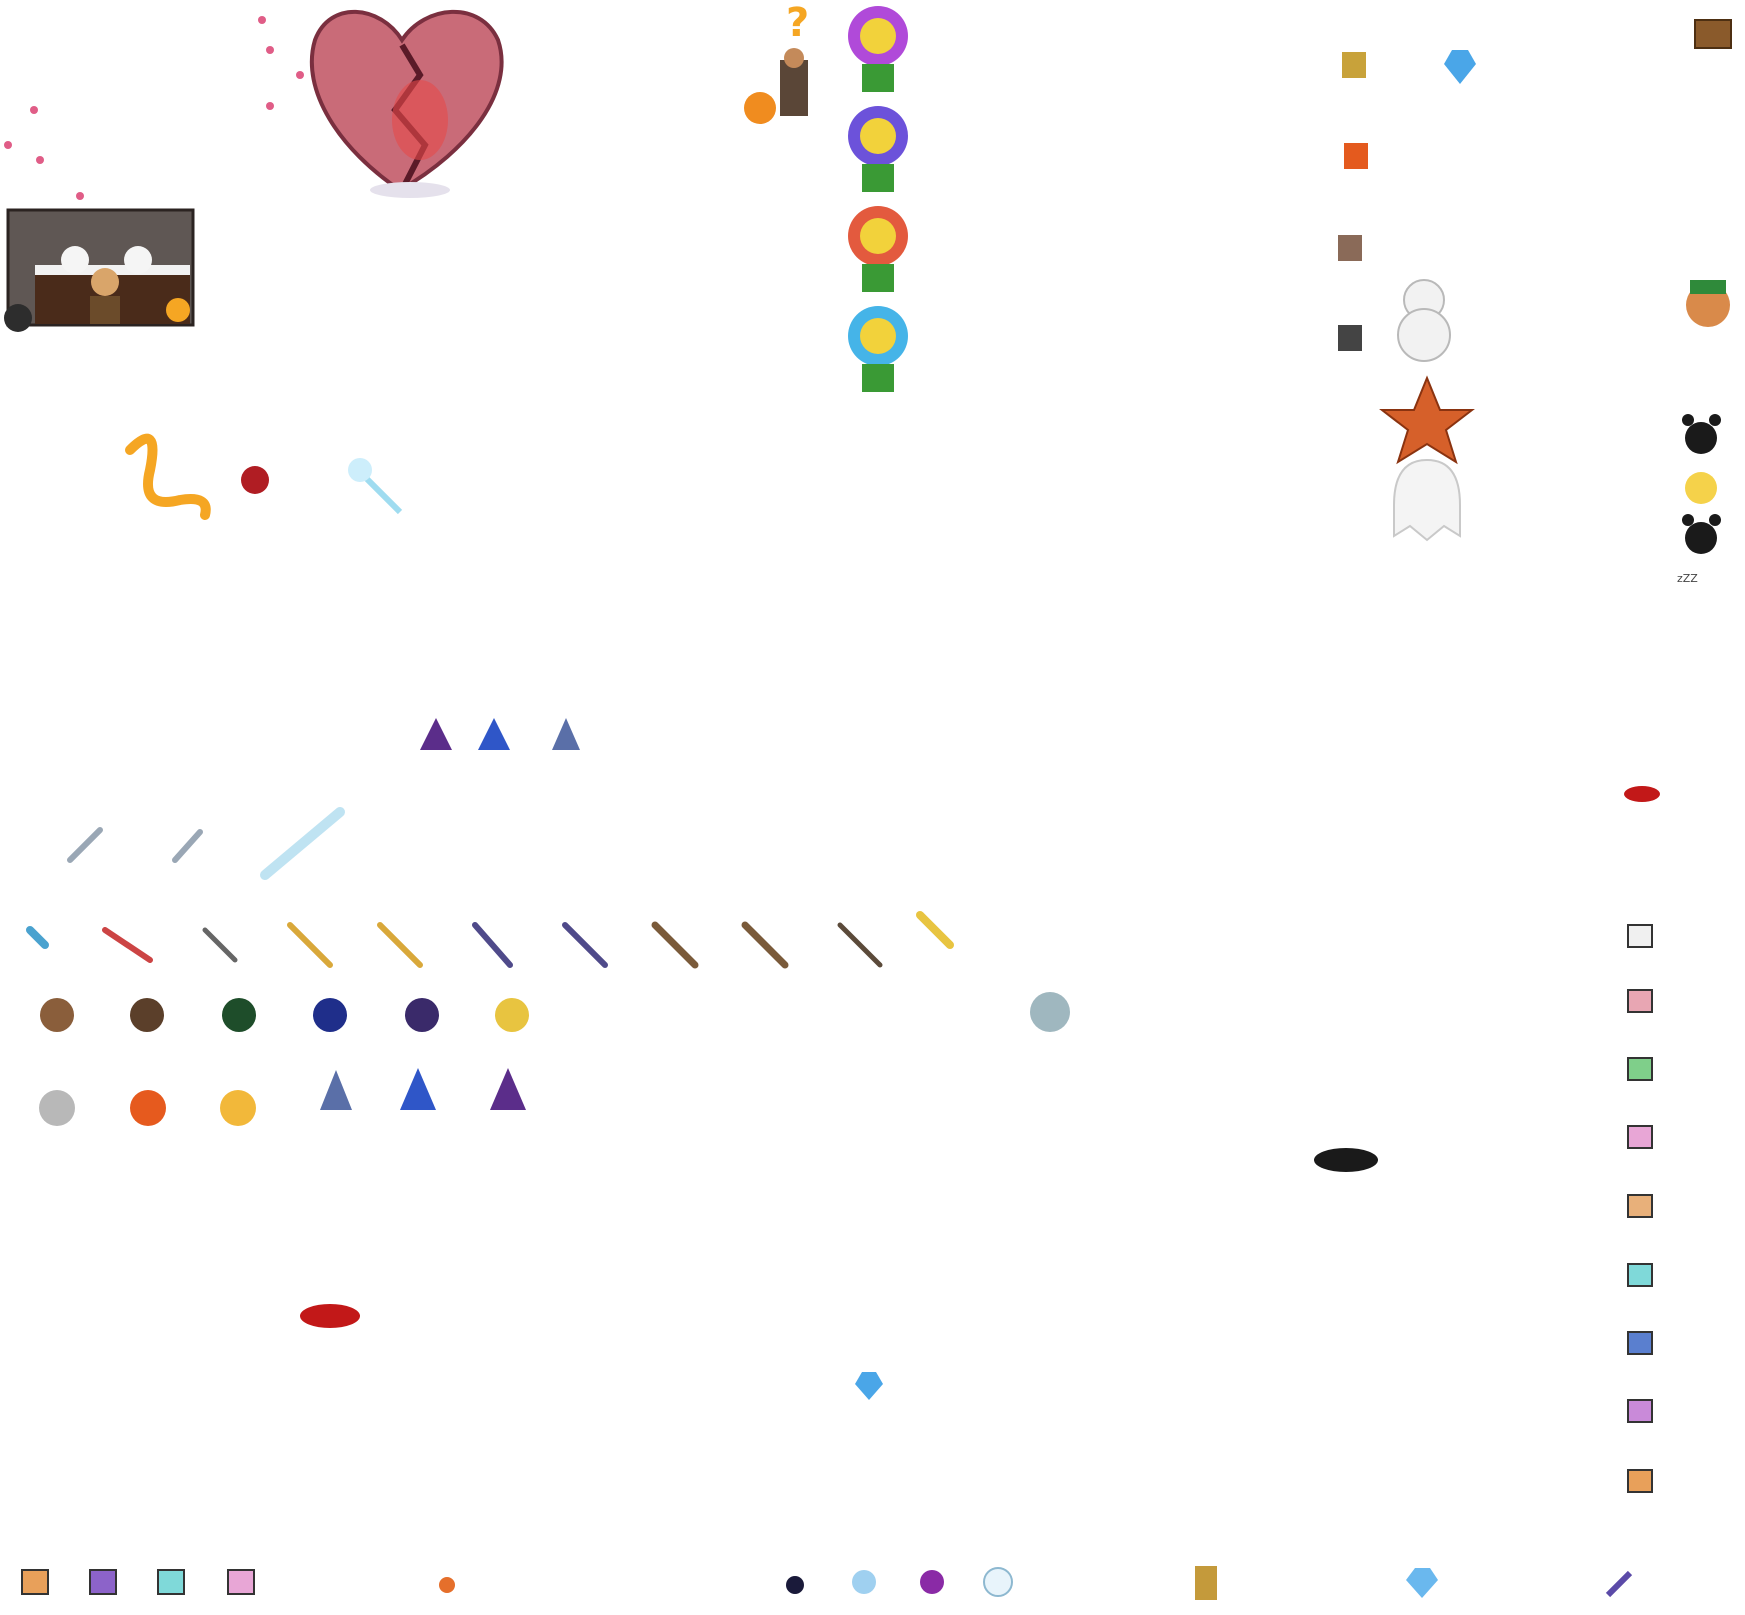 This screenshot has width=1745, height=1615. Describe the element at coordinates (1427, 500) in the screenshot. I see `ghost-icon` at that location.